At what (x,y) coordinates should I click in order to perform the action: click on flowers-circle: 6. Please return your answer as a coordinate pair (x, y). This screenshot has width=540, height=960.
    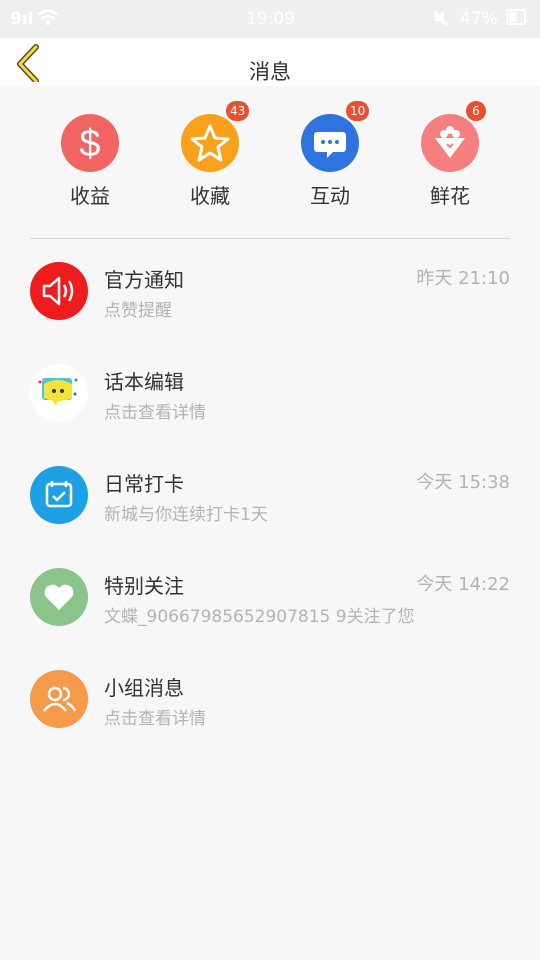
    Looking at the image, I should click on (453, 136).